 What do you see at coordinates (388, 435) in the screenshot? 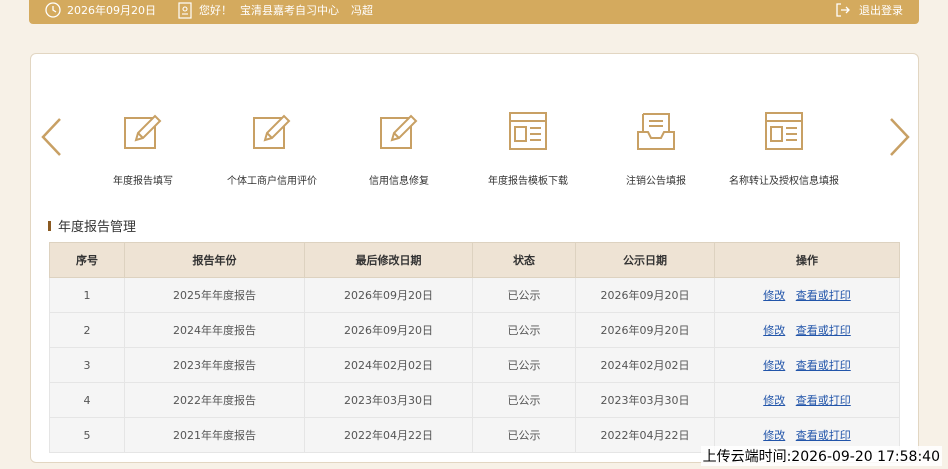
I see `cell-modified: 2022年04月22日` at bounding box center [388, 435].